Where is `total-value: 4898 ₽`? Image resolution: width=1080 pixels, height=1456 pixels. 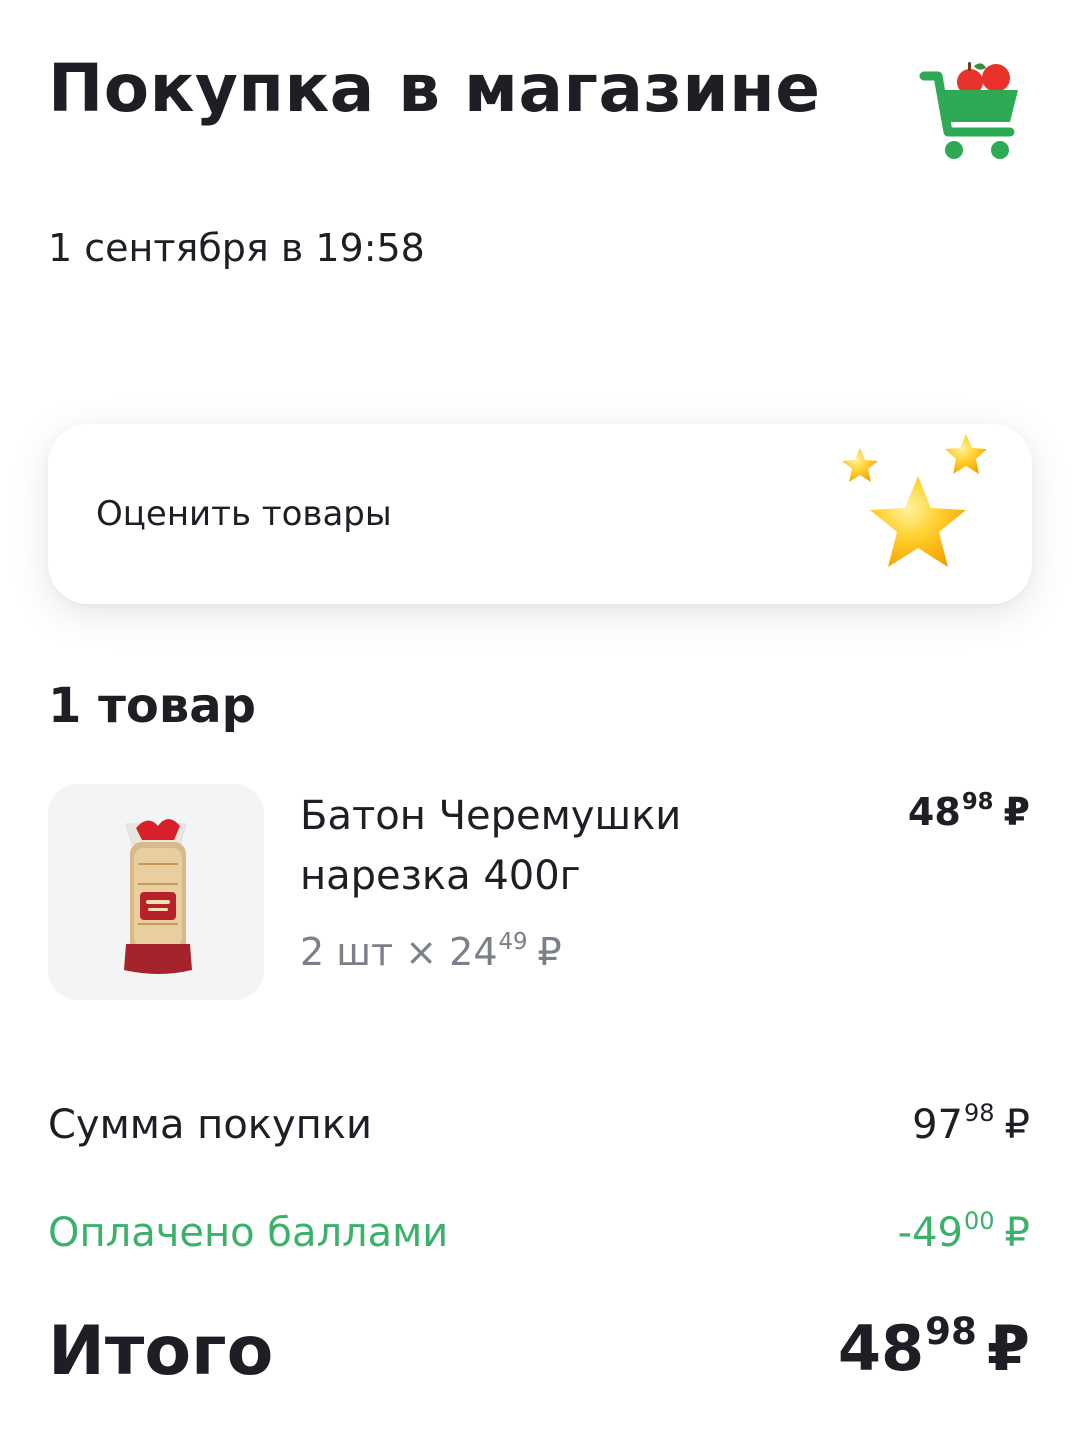 total-value: 4898 ₽ is located at coordinates (933, 1346).